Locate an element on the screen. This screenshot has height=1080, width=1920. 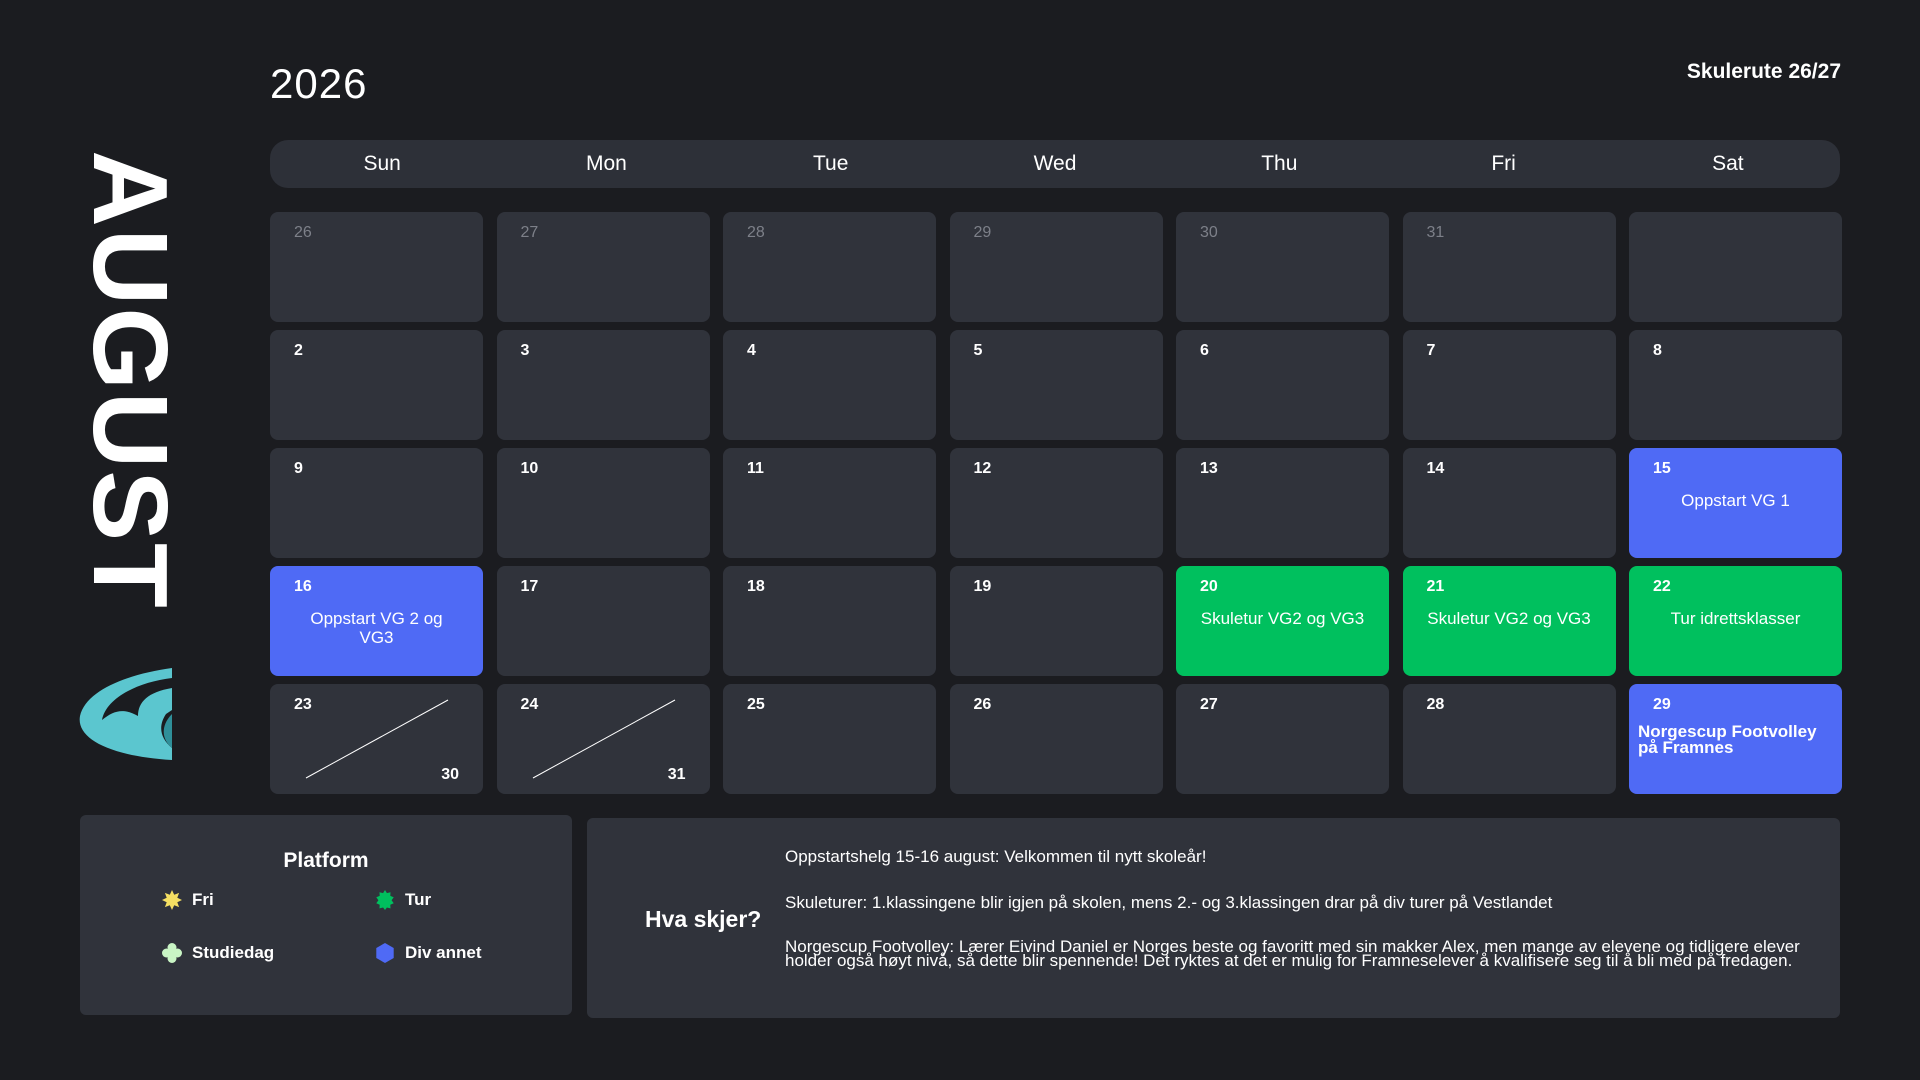
legend-label: Div annet is located at coordinates (443, 952).